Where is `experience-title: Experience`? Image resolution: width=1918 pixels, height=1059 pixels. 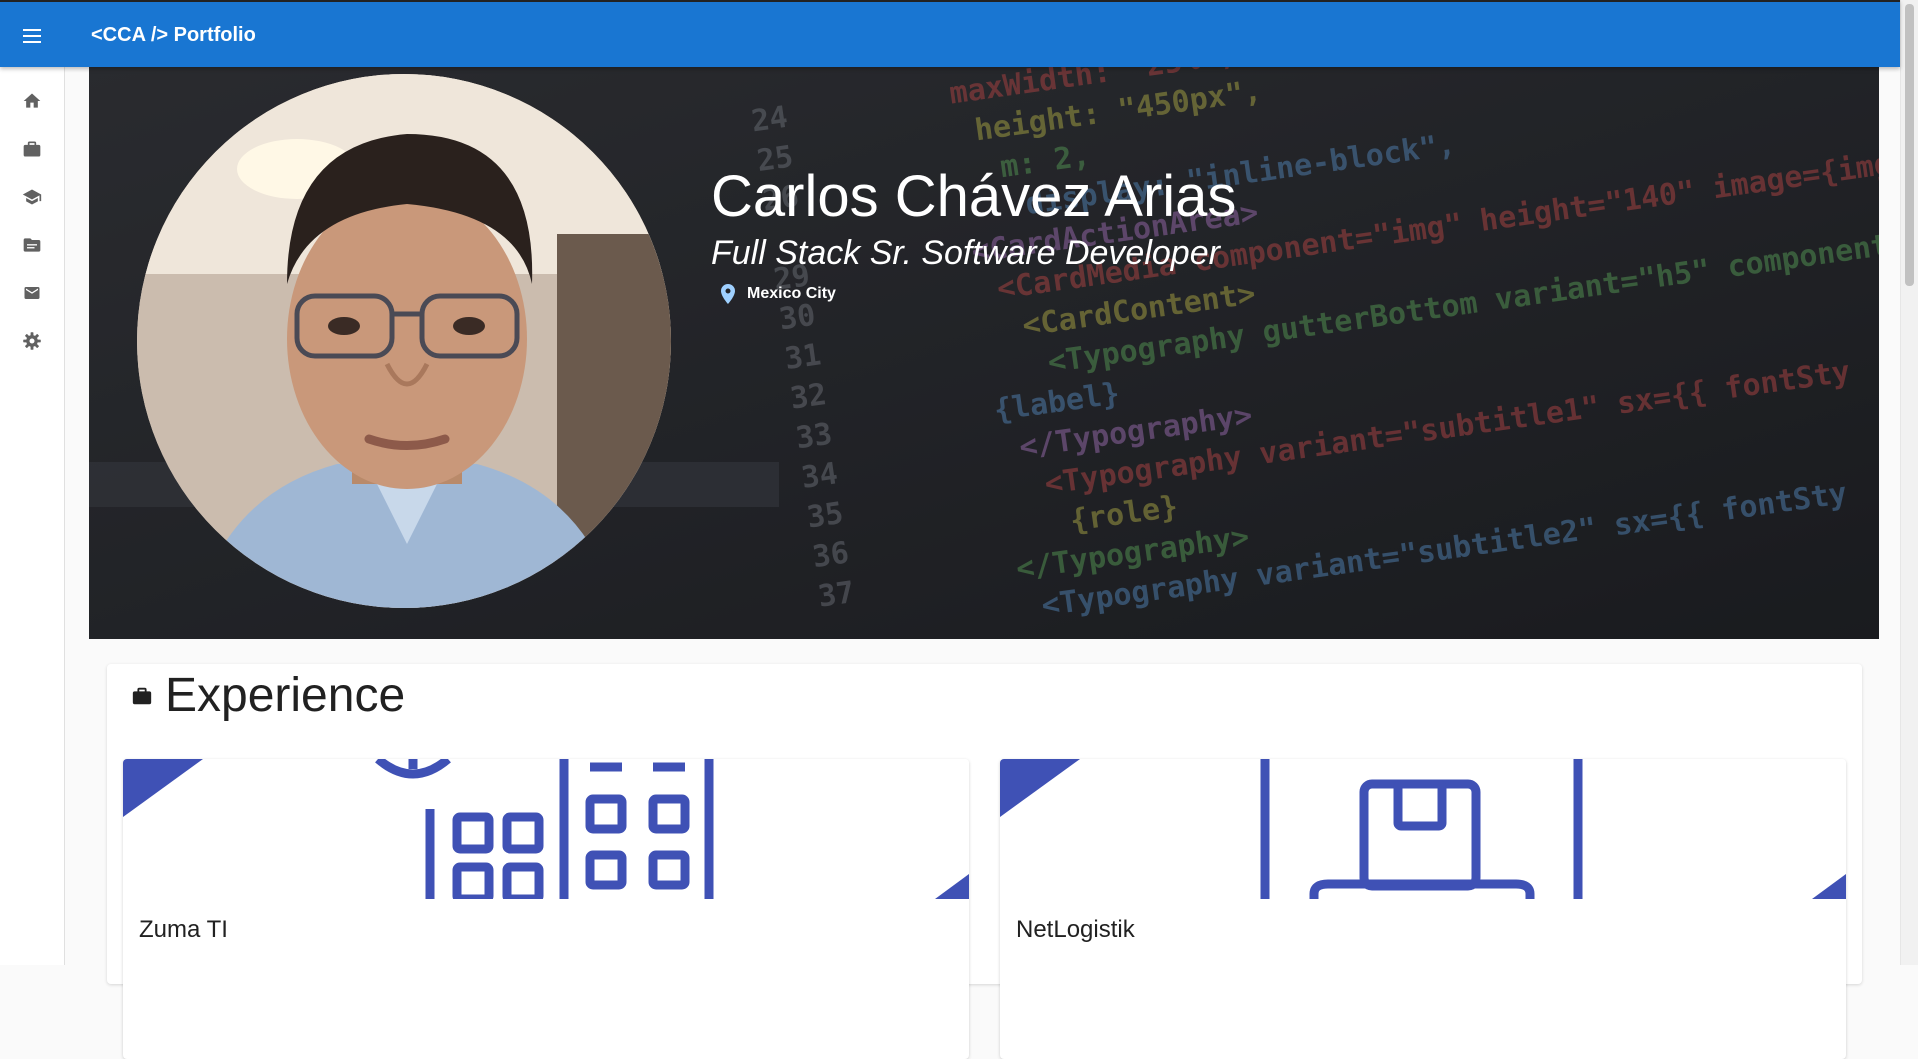 experience-title: Experience is located at coordinates (285, 695).